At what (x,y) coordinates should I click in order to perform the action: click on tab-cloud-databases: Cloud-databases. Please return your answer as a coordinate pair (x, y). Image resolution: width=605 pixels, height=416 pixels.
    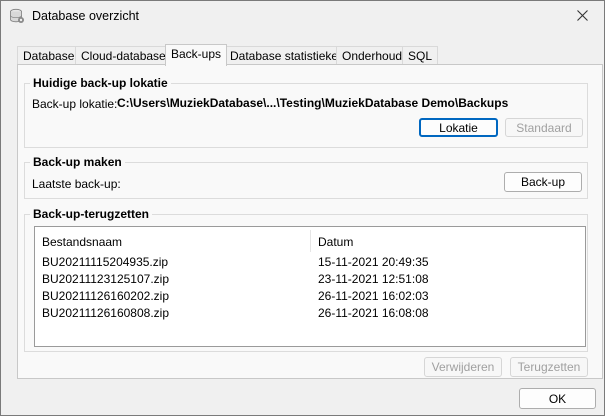
    Looking at the image, I should click on (126, 55).